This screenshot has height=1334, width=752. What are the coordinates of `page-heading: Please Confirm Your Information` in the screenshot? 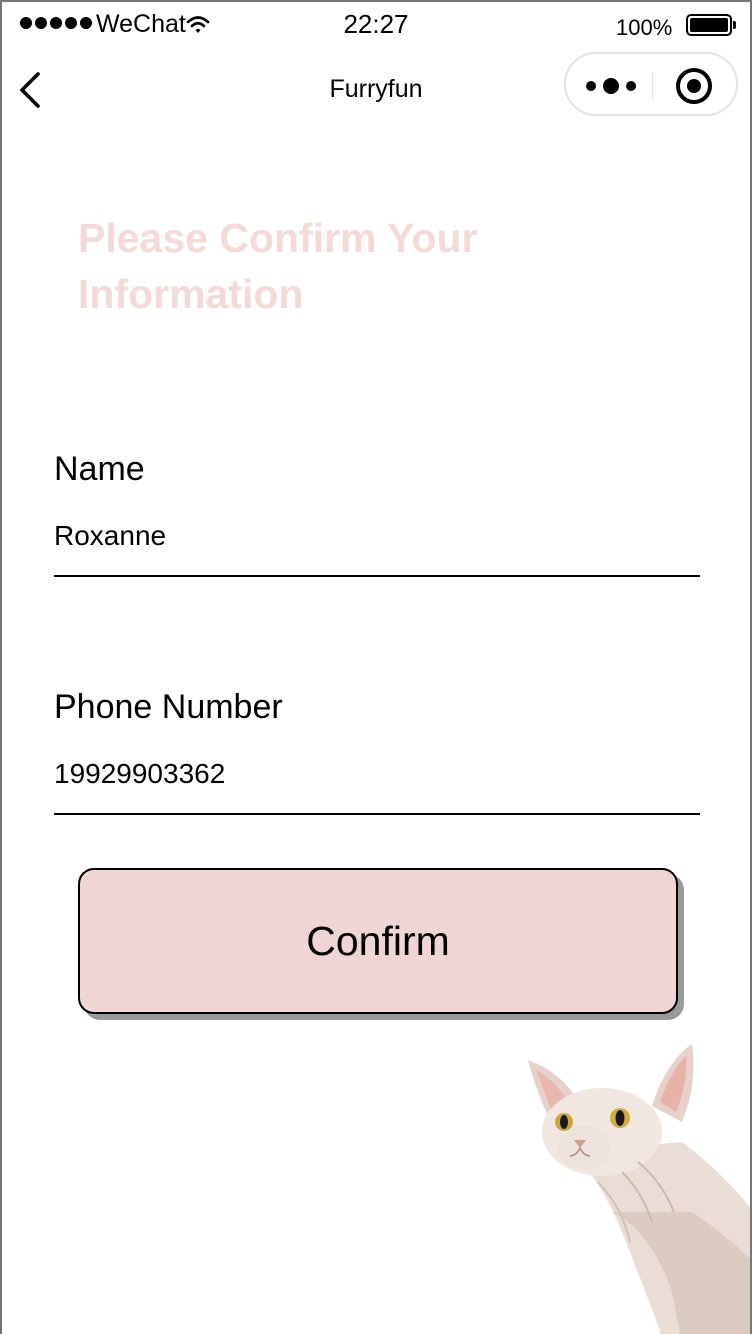 It's located at (278, 266).